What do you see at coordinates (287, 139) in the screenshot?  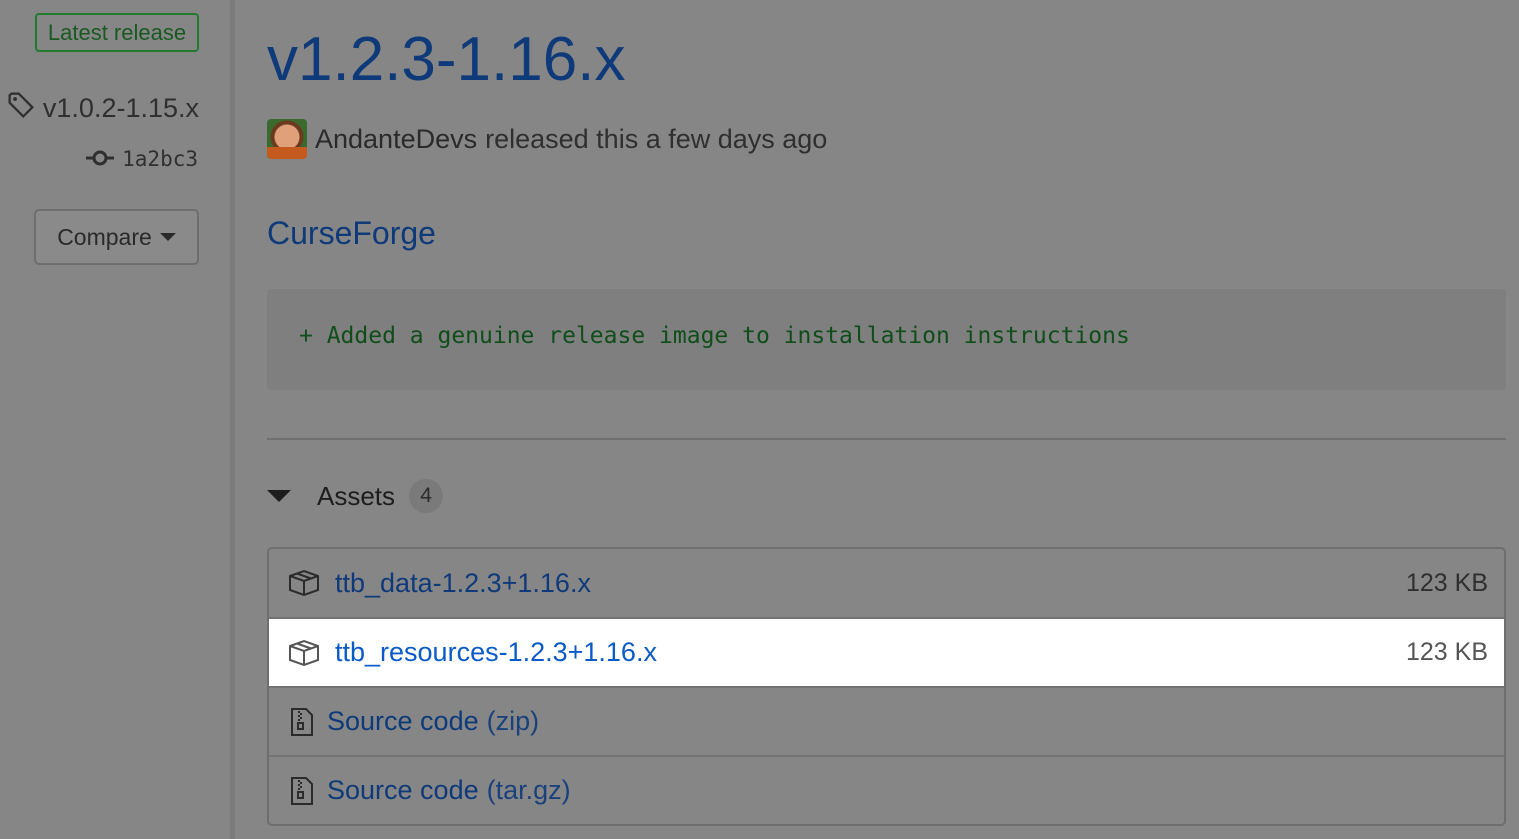 I see `avatar` at bounding box center [287, 139].